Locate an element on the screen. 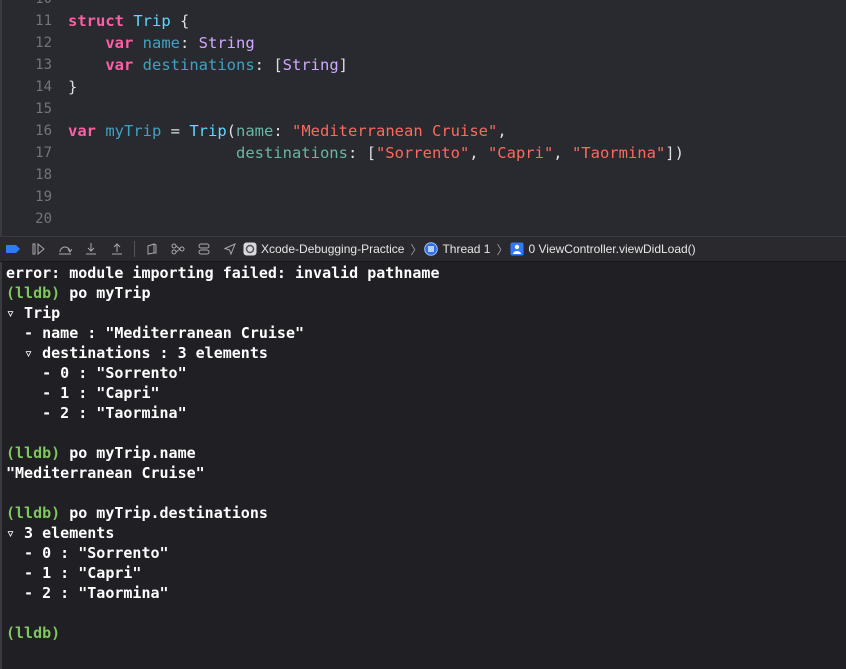 This screenshot has width=846, height=669. line-number: 10 is located at coordinates (27, 5).